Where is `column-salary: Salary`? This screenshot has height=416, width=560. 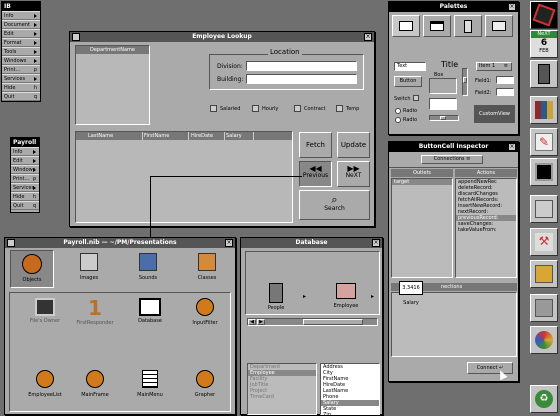
column-salary: Salary is located at coordinates (234, 136).